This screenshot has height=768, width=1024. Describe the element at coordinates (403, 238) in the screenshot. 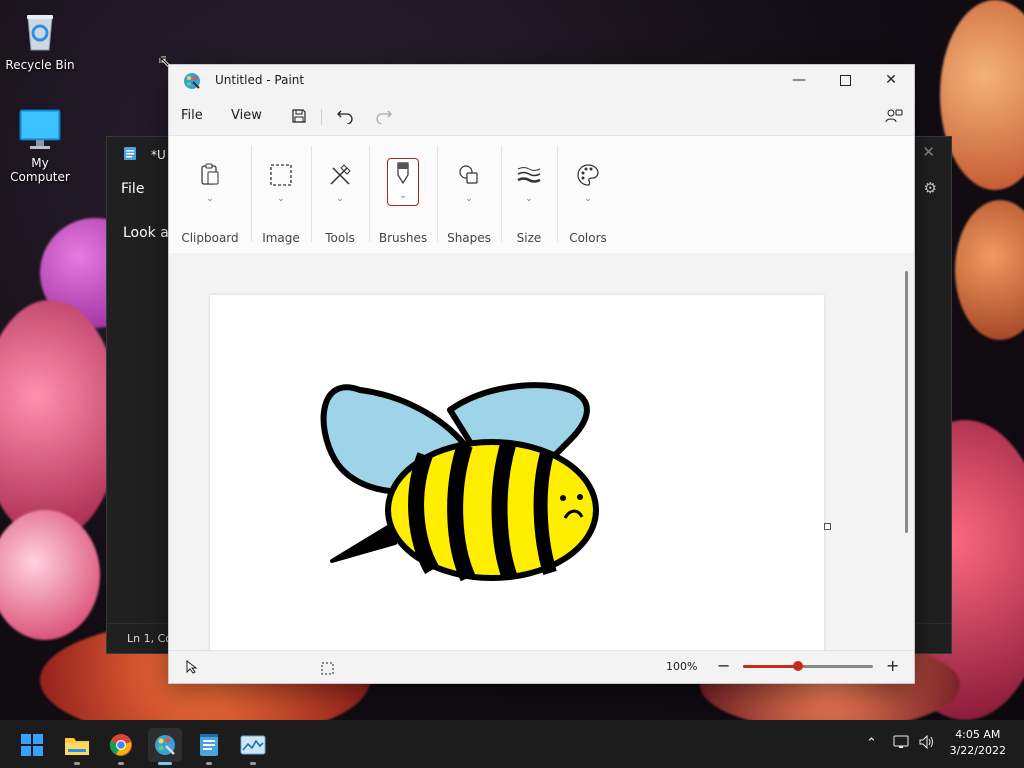

I see `ribbon-group-label: Brushes` at that location.